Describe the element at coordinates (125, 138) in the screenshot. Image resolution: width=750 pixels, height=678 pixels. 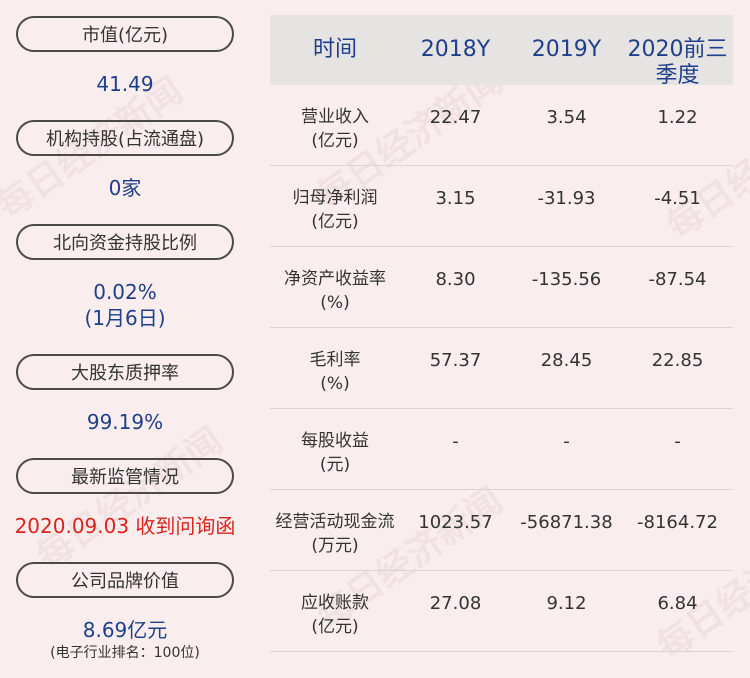
I see `institution-holdings-label: 机构持股(占流通盘)` at that location.